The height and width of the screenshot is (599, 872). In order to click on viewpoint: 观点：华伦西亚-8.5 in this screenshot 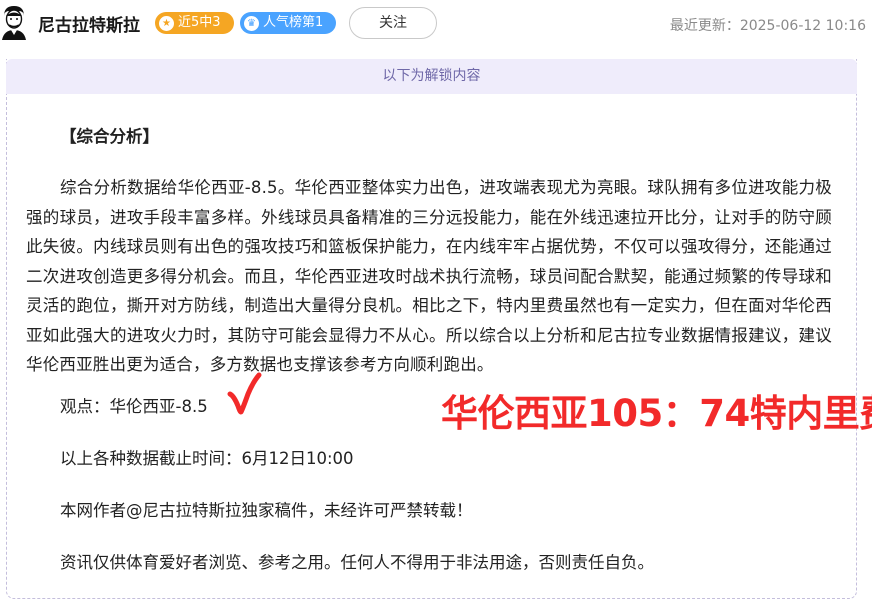, I will do `click(134, 406)`.